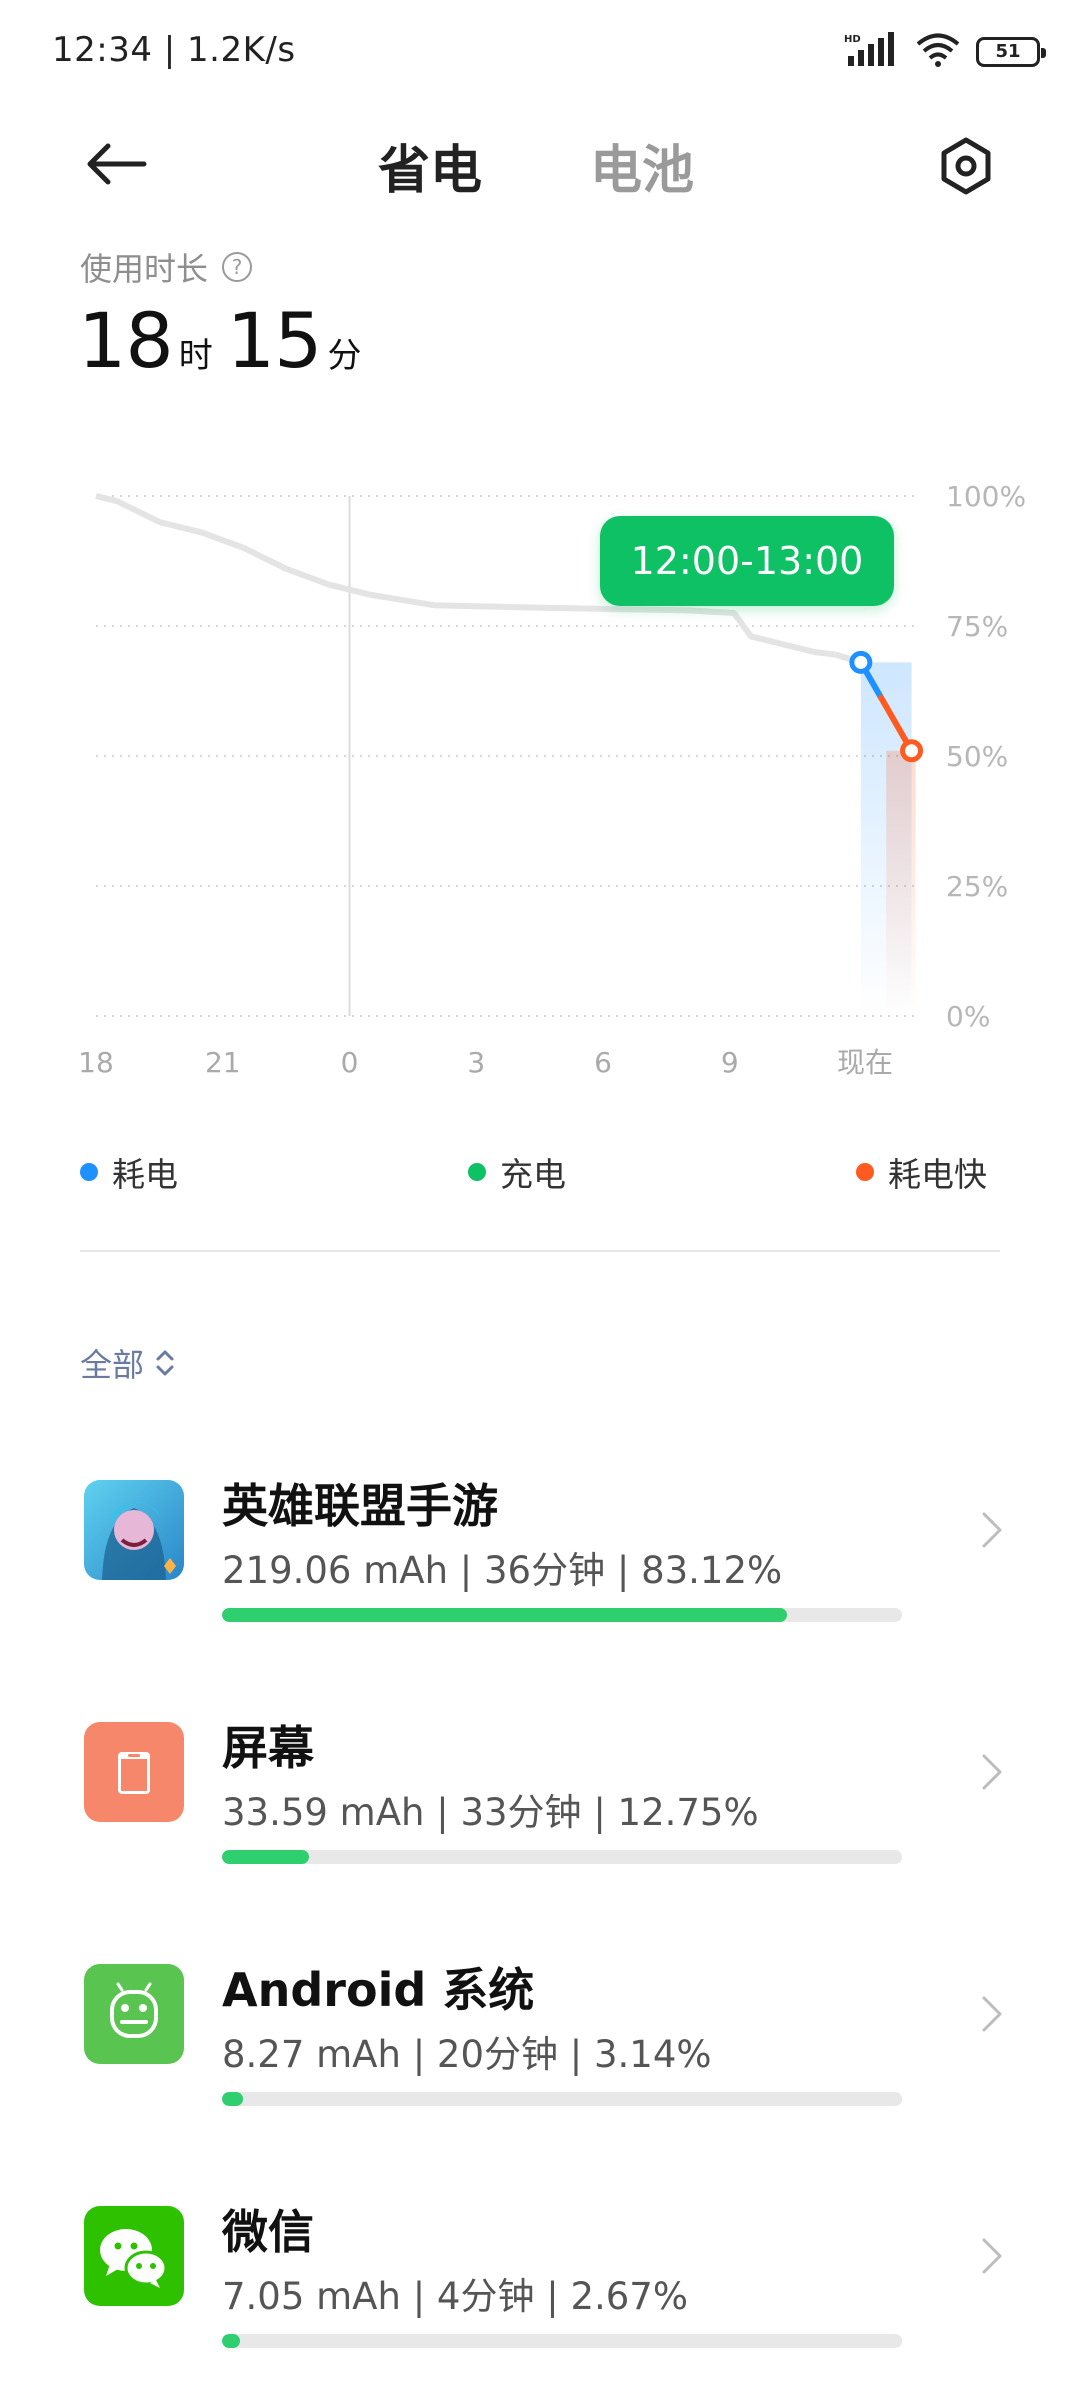 The height and width of the screenshot is (2406, 1080). I want to click on drain-point, so click(861, 662).